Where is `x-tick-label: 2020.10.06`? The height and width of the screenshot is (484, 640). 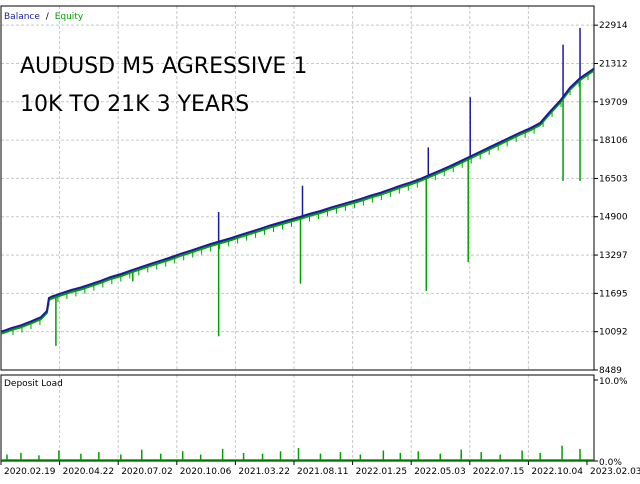 x-tick-label: 2020.10.06 is located at coordinates (206, 472).